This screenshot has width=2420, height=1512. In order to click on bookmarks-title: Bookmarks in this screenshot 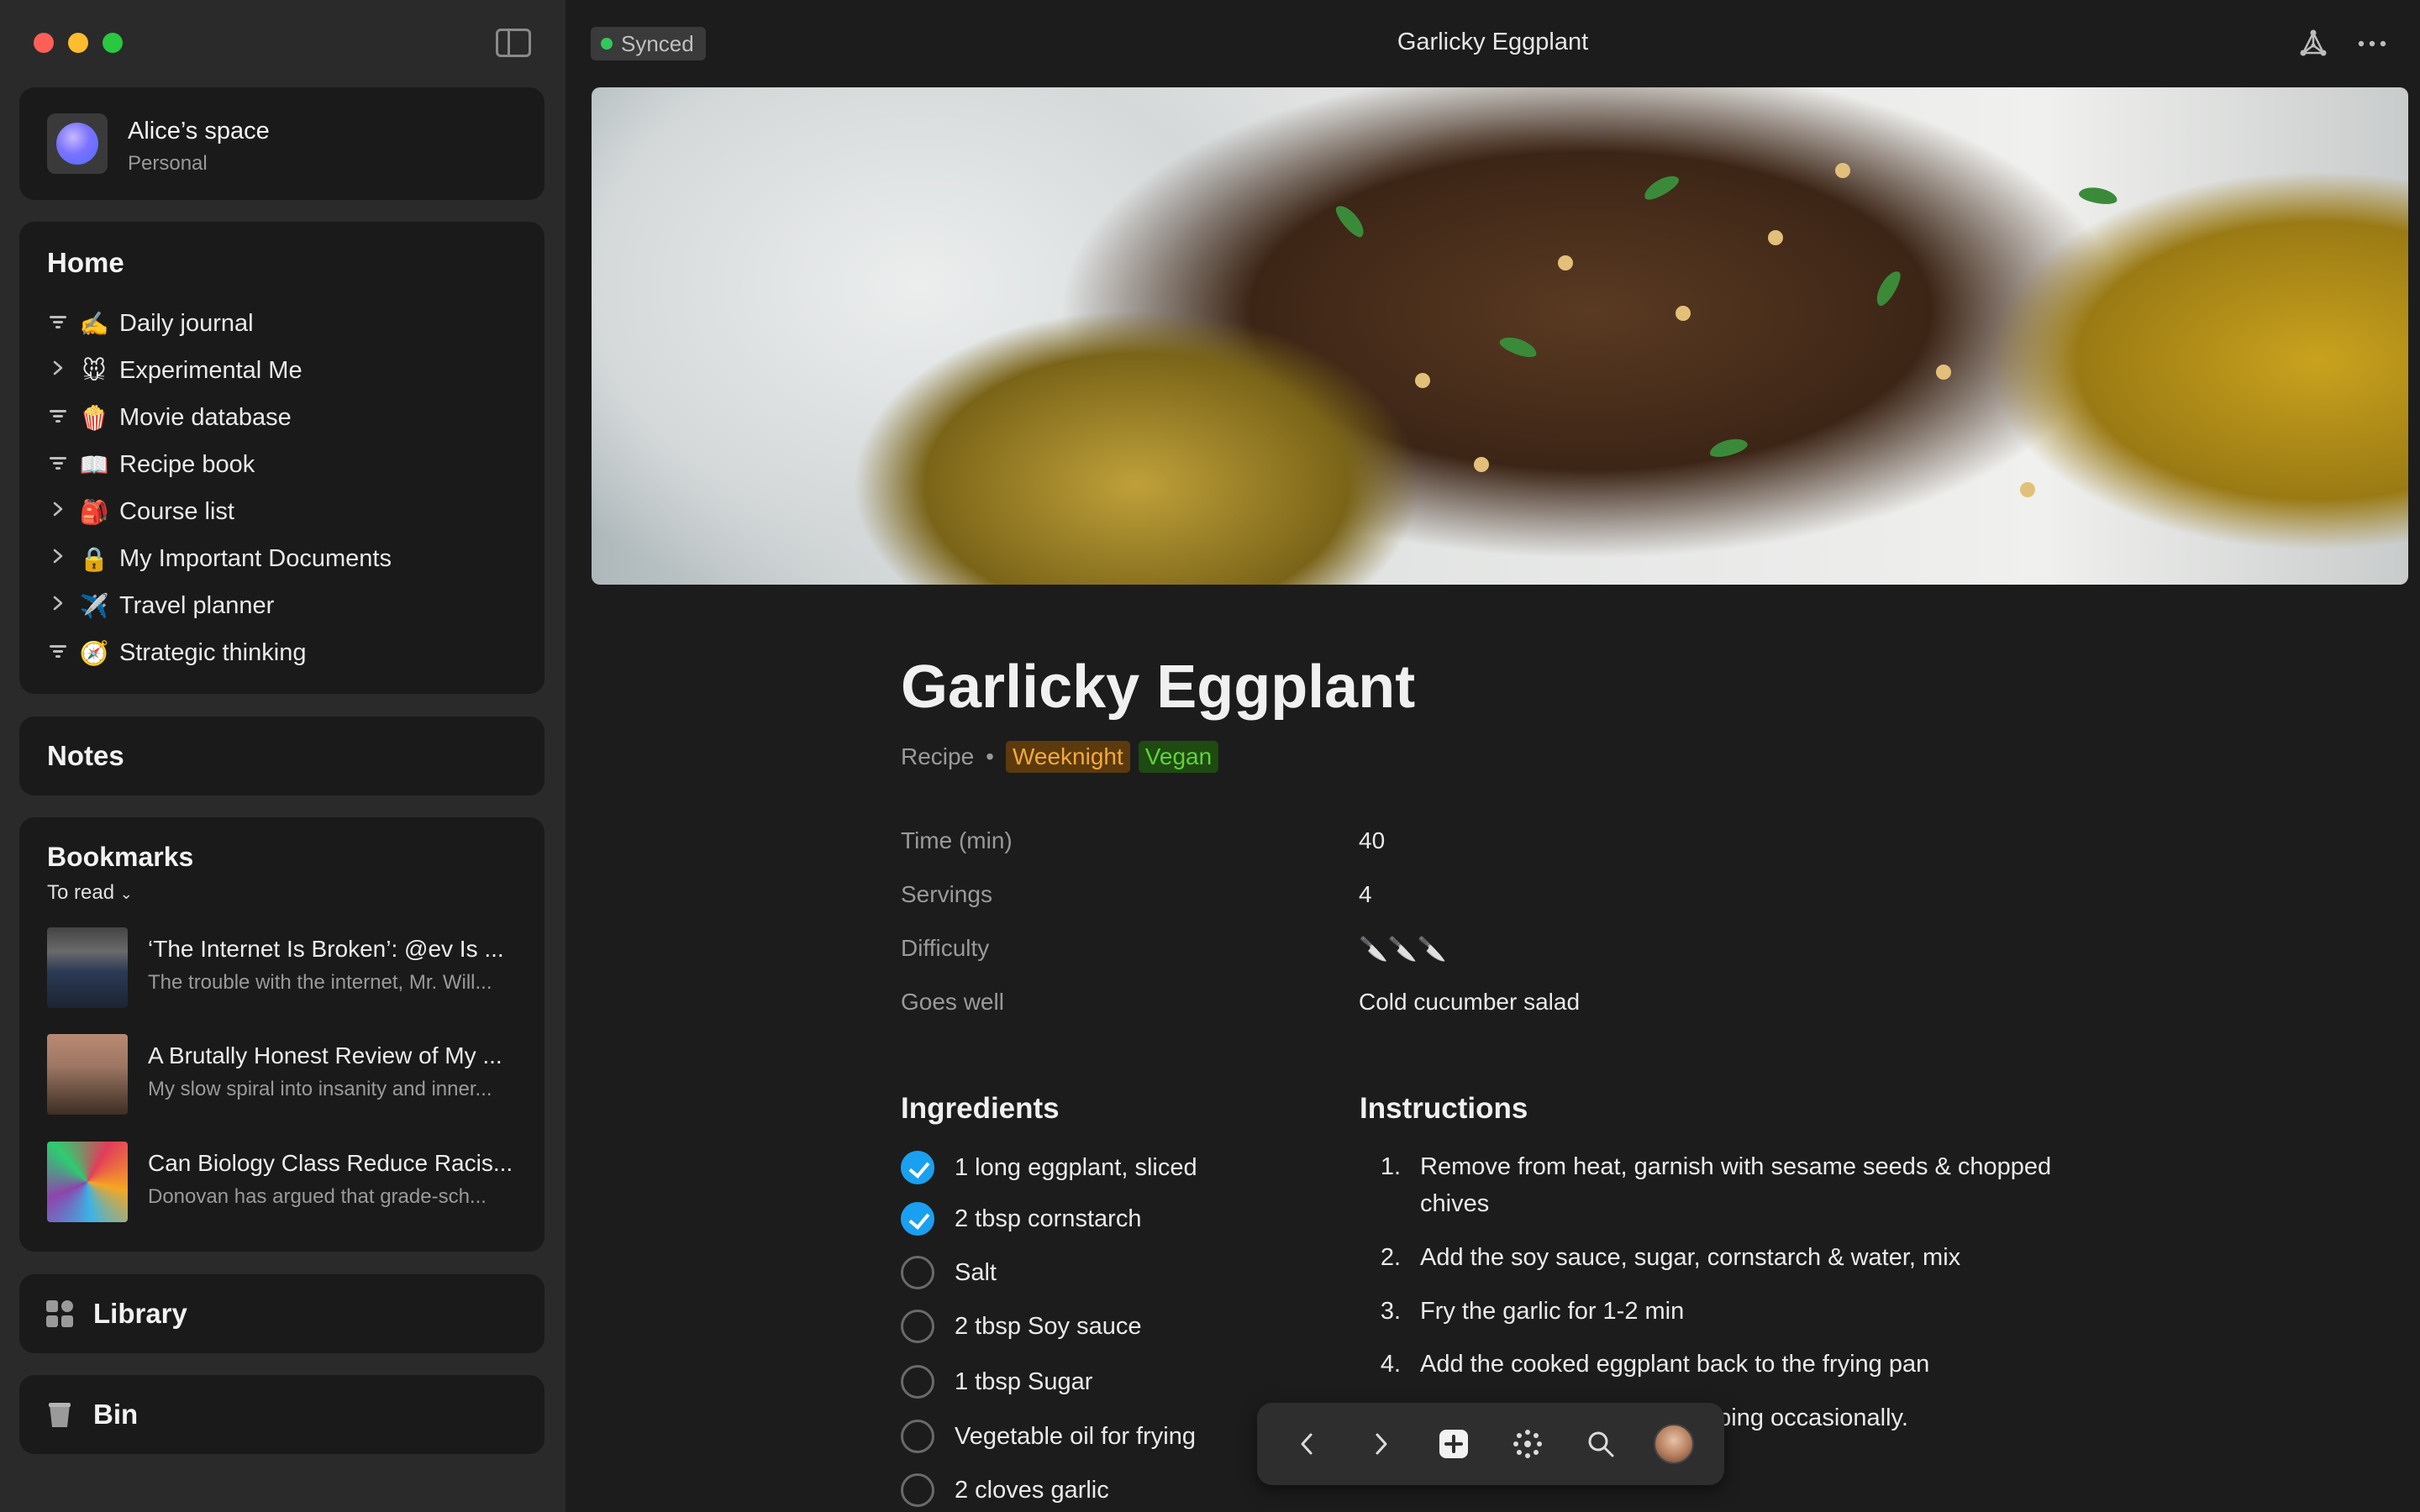, I will do `click(120, 857)`.